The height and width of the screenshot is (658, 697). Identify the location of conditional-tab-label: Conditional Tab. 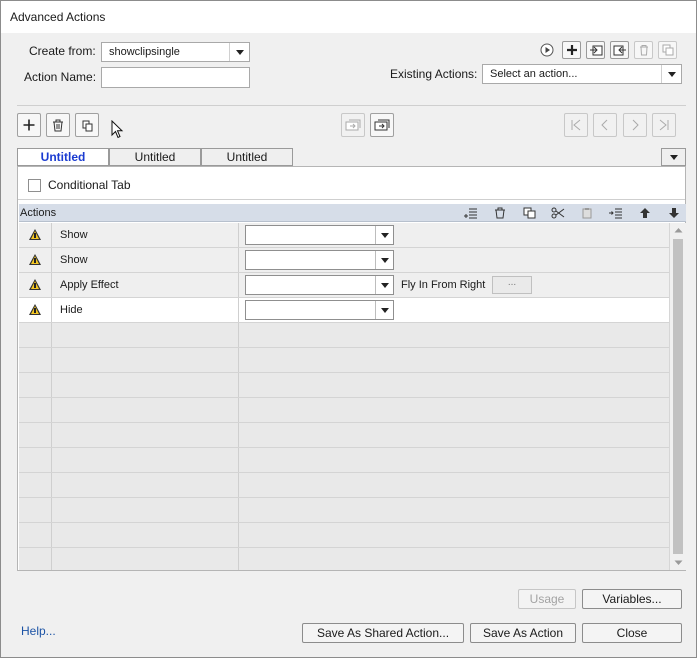
(89, 185).